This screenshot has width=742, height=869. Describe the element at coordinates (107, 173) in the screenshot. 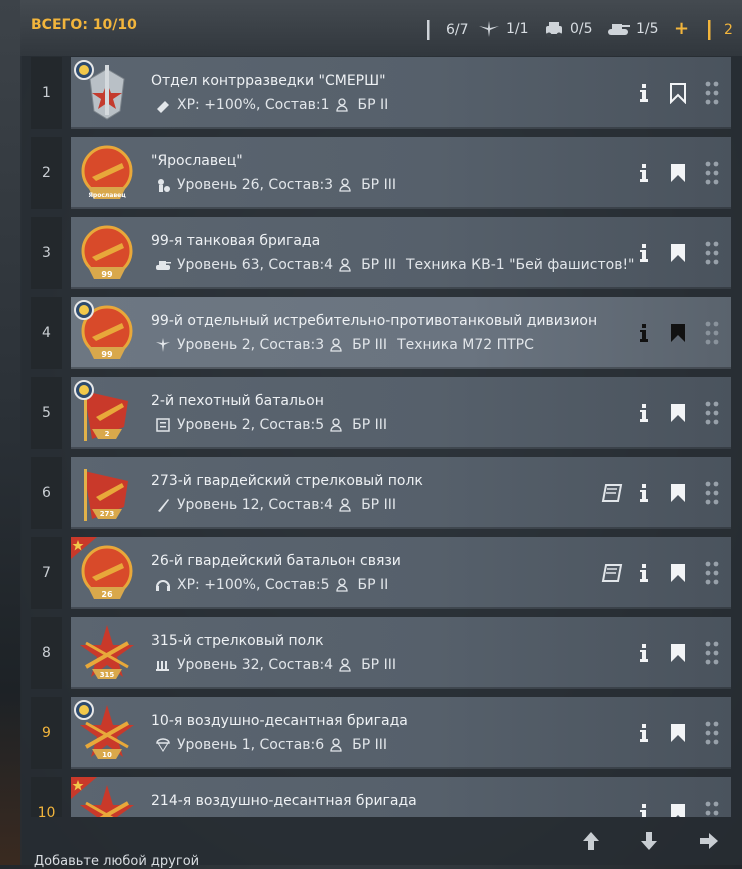

I see `squad-emblem: Ярославец` at that location.